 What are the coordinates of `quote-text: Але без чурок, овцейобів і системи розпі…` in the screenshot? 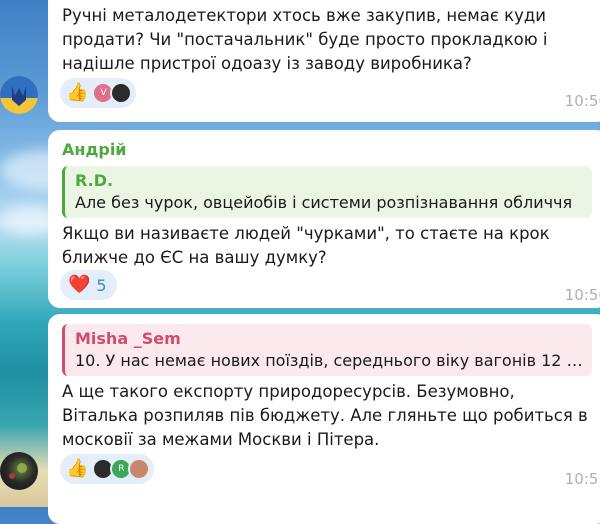 It's located at (324, 202).